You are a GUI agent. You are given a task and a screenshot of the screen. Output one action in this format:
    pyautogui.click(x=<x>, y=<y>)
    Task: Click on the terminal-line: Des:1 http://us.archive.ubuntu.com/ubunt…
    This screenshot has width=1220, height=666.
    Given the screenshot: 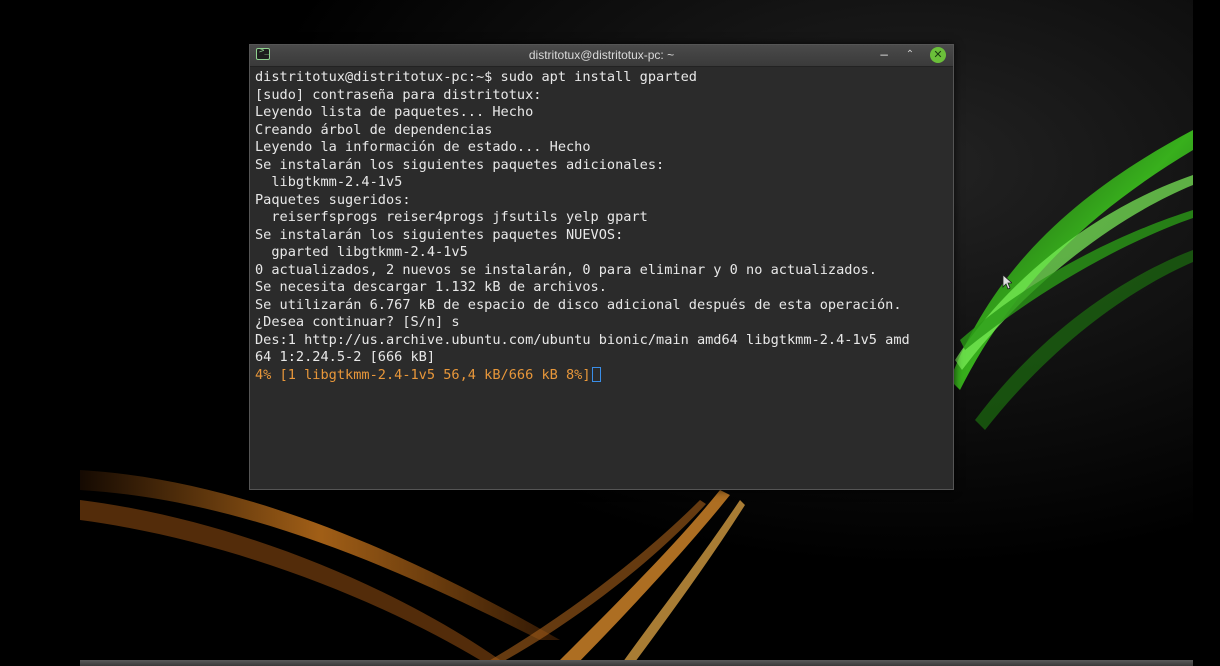 What is the action you would take?
    pyautogui.click(x=582, y=339)
    